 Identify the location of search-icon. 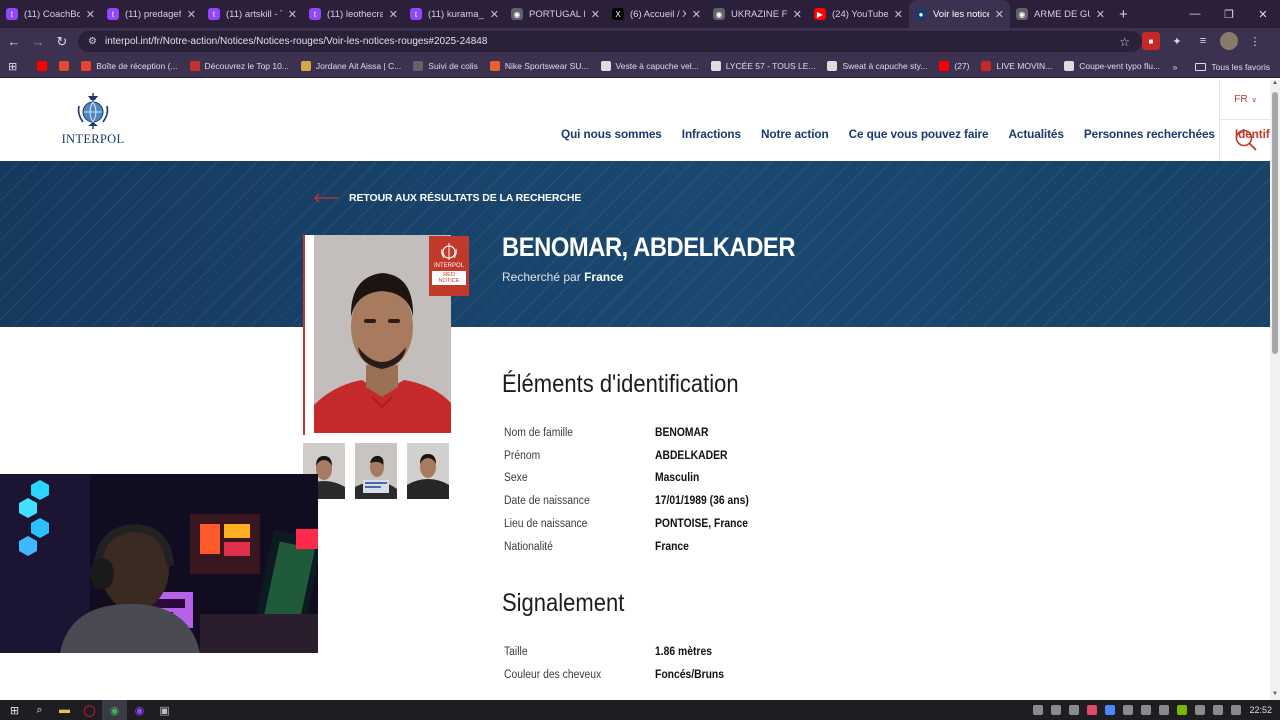
(1246, 140).